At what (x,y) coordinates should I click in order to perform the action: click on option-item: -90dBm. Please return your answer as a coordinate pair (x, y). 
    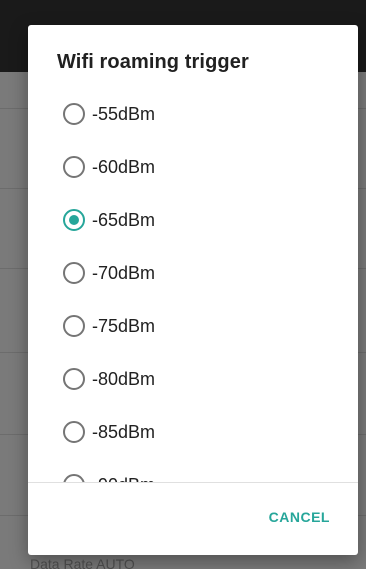
    Looking at the image, I should click on (193, 470).